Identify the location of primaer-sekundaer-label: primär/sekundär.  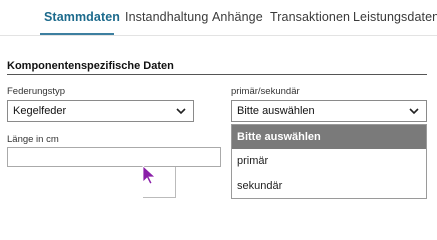
(265, 91).